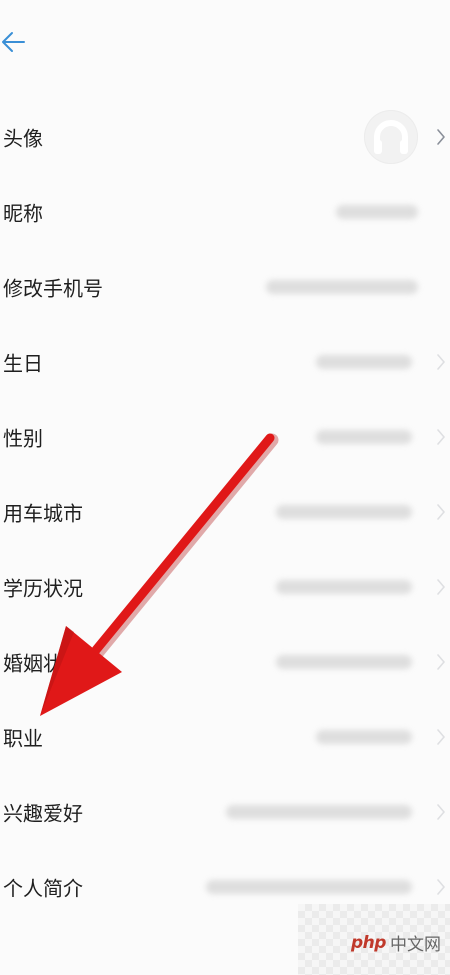 The height and width of the screenshot is (975, 450). What do you see at coordinates (43, 888) in the screenshot?
I see `row-label-bio: 个人简介` at bounding box center [43, 888].